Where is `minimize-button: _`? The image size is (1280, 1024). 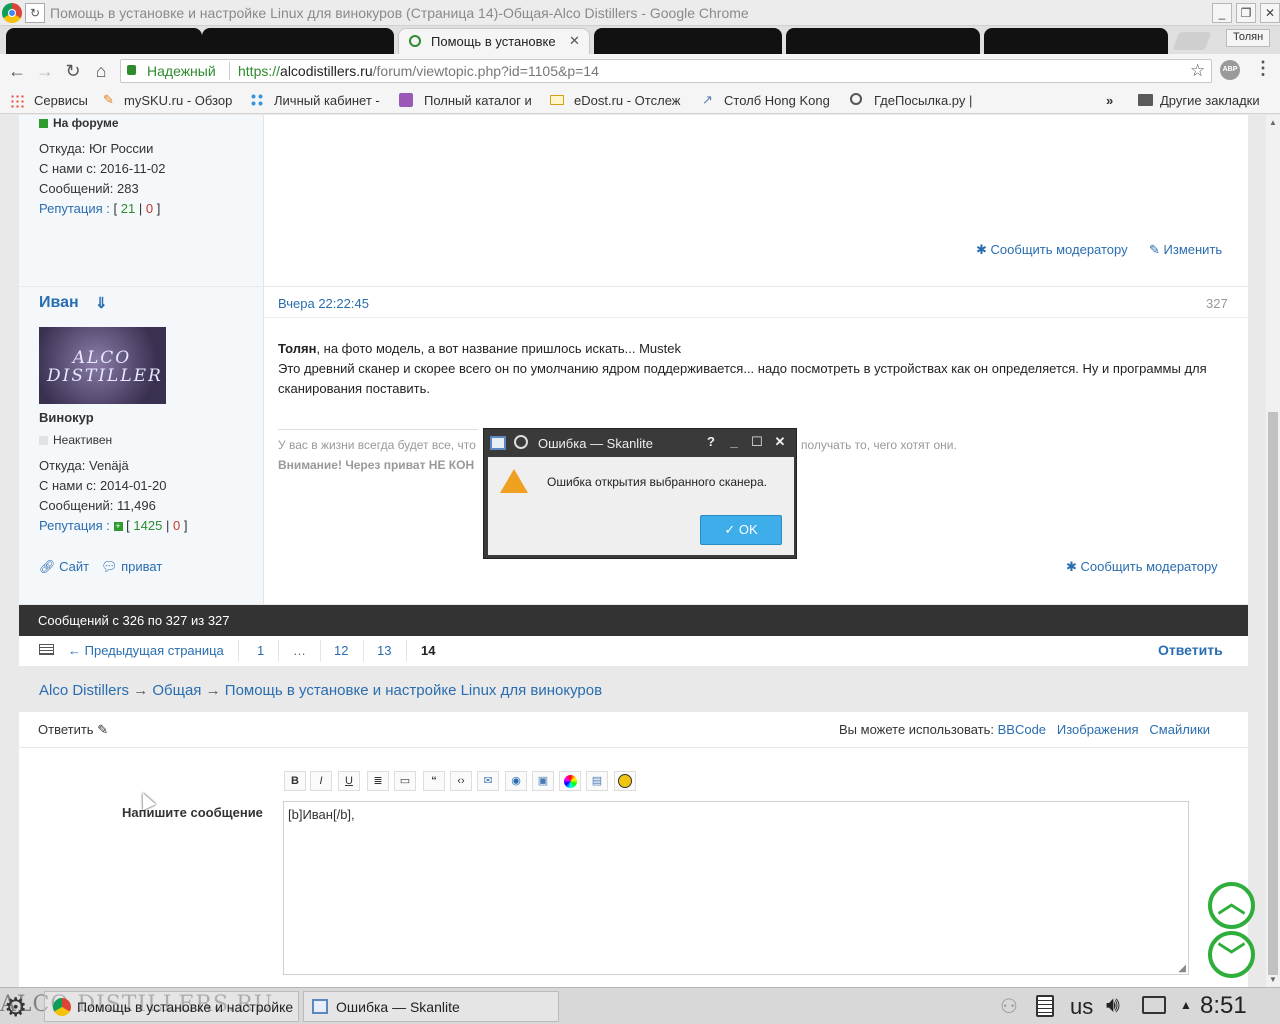
minimize-button: _ is located at coordinates (1222, 13).